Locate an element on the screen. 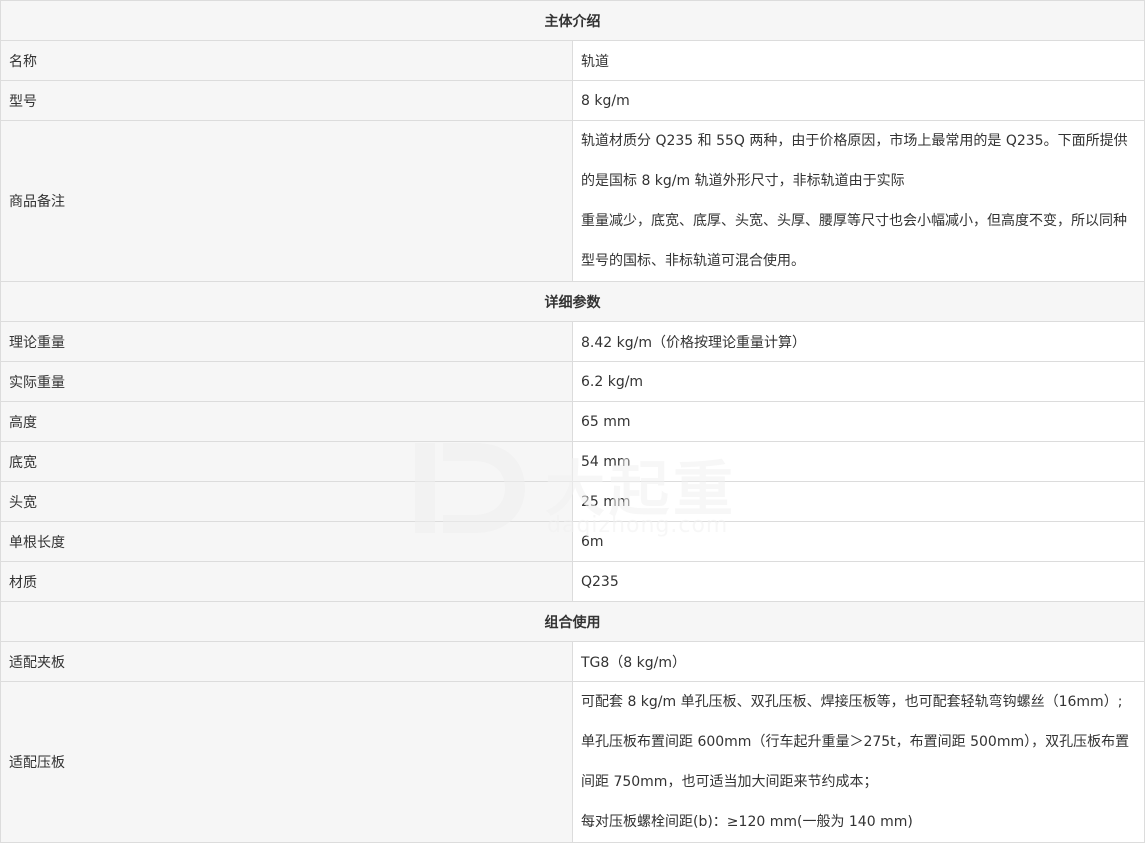 The height and width of the screenshot is (843, 1145). row-label-base-width: 底宽 is located at coordinates (286, 461).